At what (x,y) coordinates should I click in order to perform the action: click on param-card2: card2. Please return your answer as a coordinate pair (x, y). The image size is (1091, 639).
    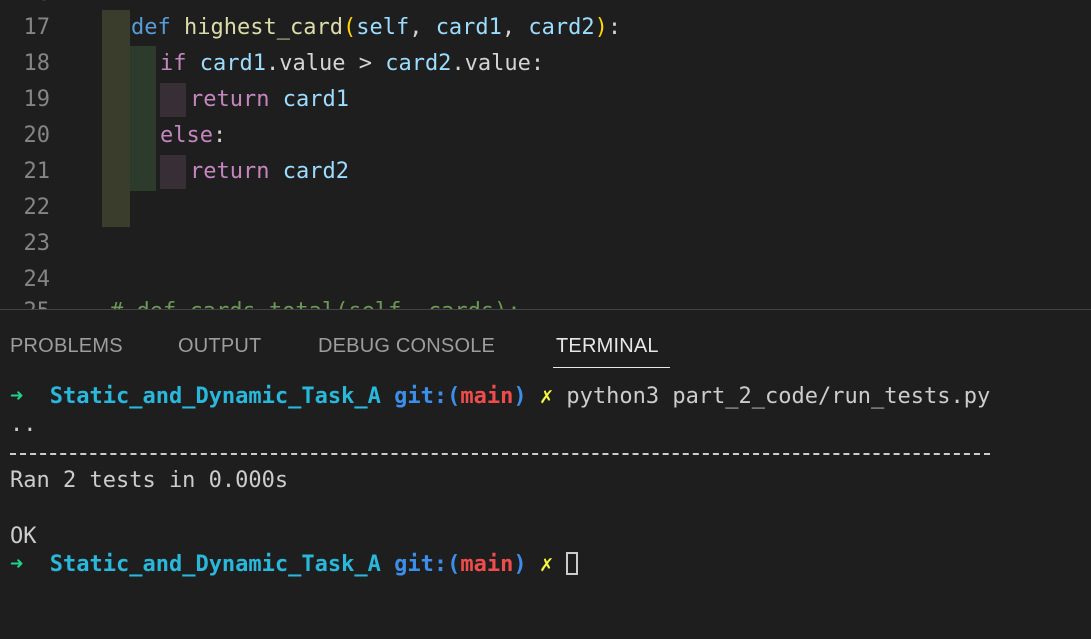
    Looking at the image, I should click on (561, 27).